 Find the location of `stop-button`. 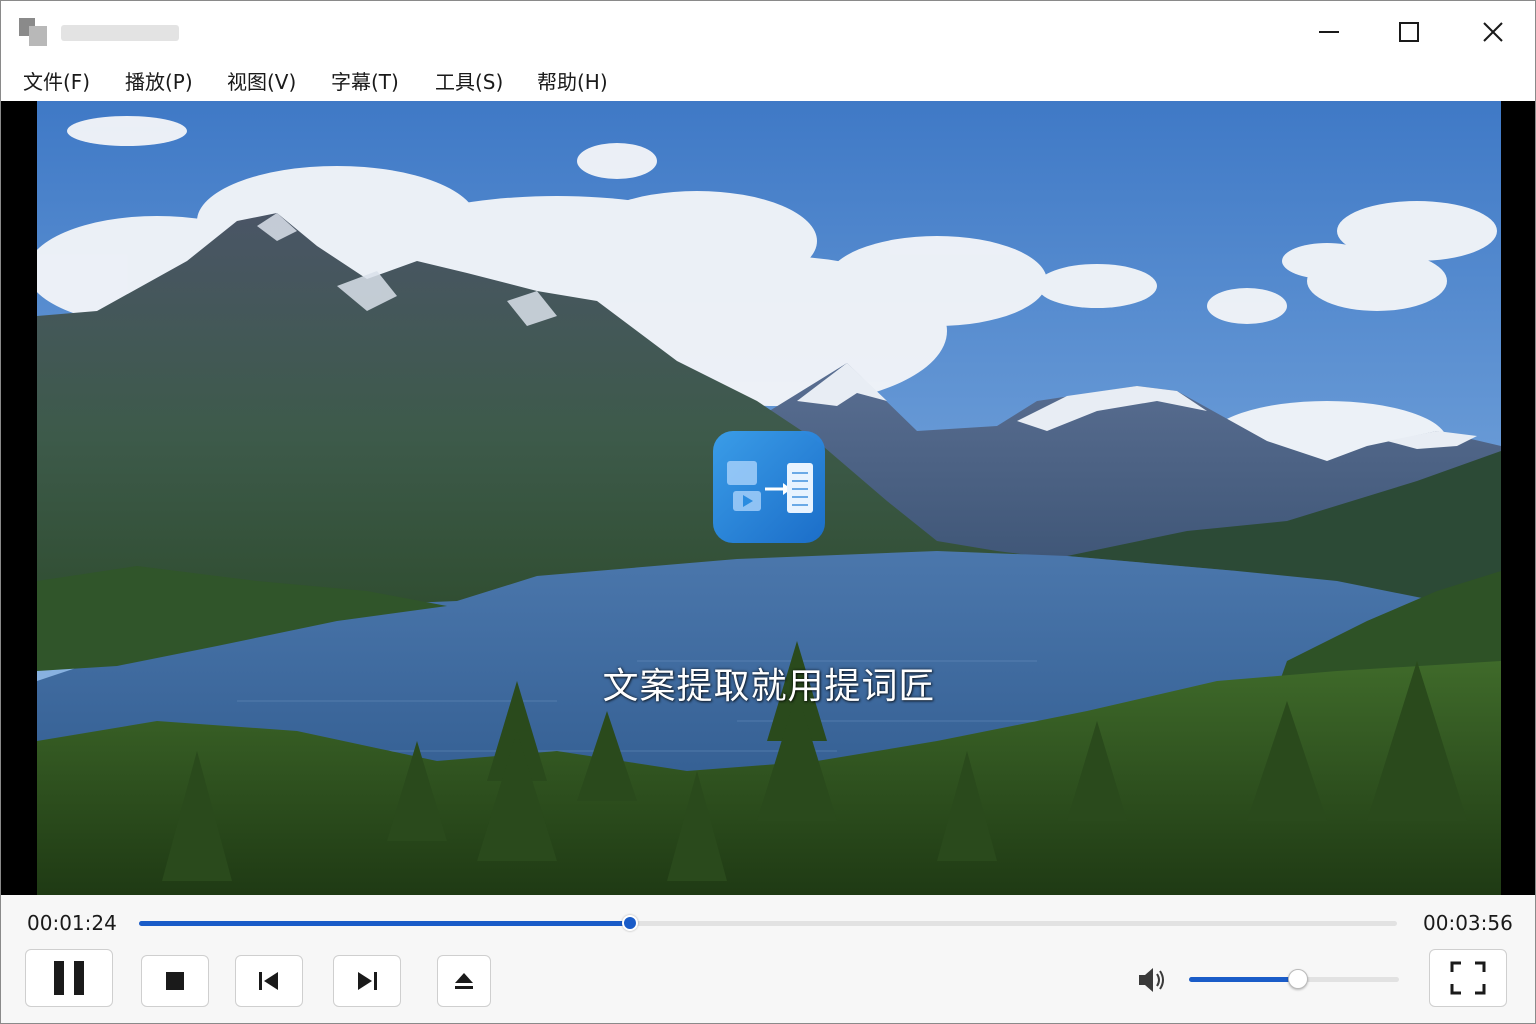

stop-button is located at coordinates (175, 981).